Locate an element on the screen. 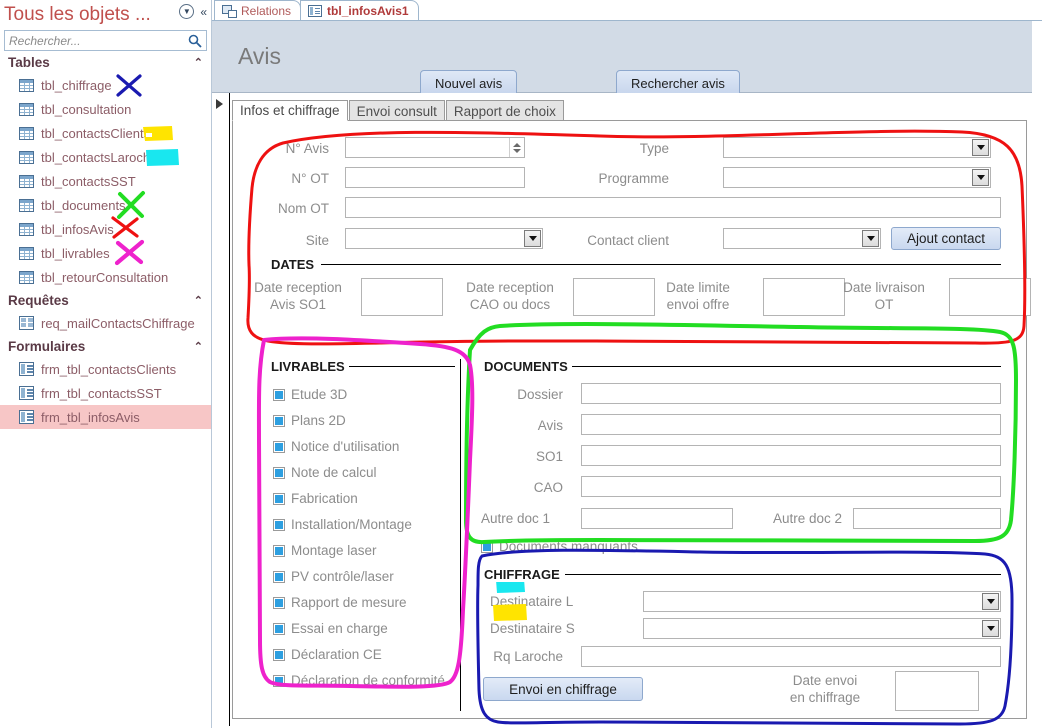 Image resolution: width=1042 pixels, height=728 pixels. ajout-contact-button: Ajout contact is located at coordinates (946, 238).